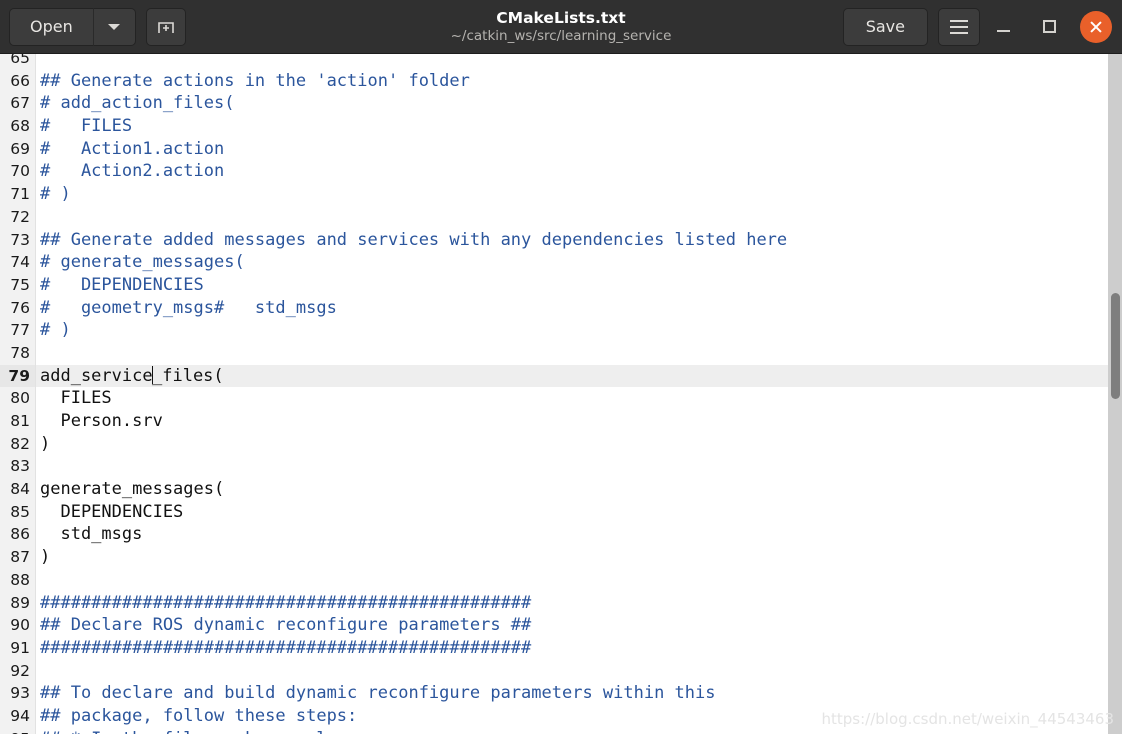  I want to click on line-text: generate_messages(, so click(132, 489).